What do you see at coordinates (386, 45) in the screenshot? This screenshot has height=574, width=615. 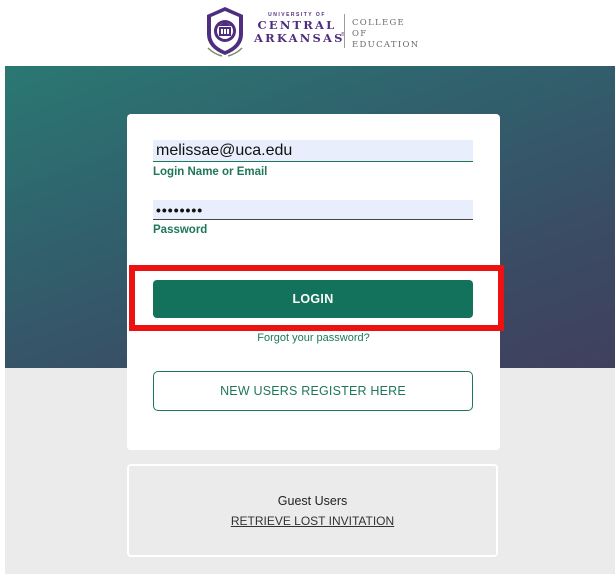 I see `college-line-2: EDUCATION` at bounding box center [386, 45].